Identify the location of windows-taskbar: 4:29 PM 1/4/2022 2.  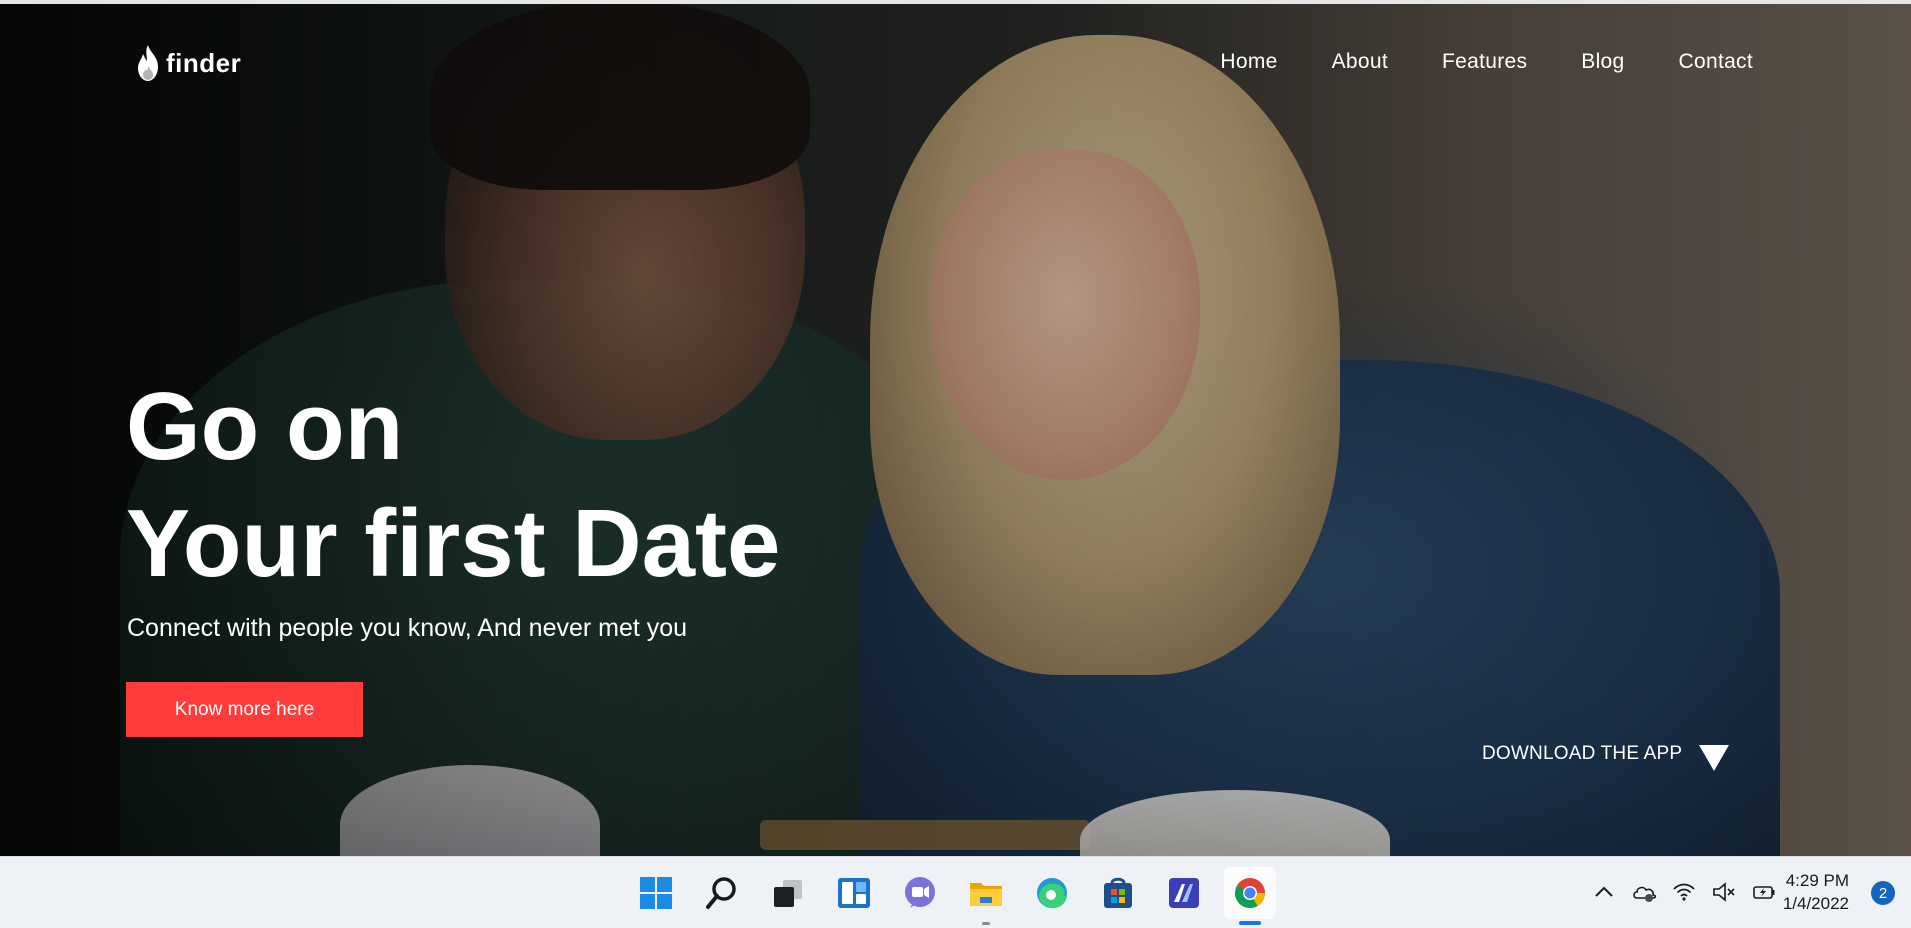
(955, 892).